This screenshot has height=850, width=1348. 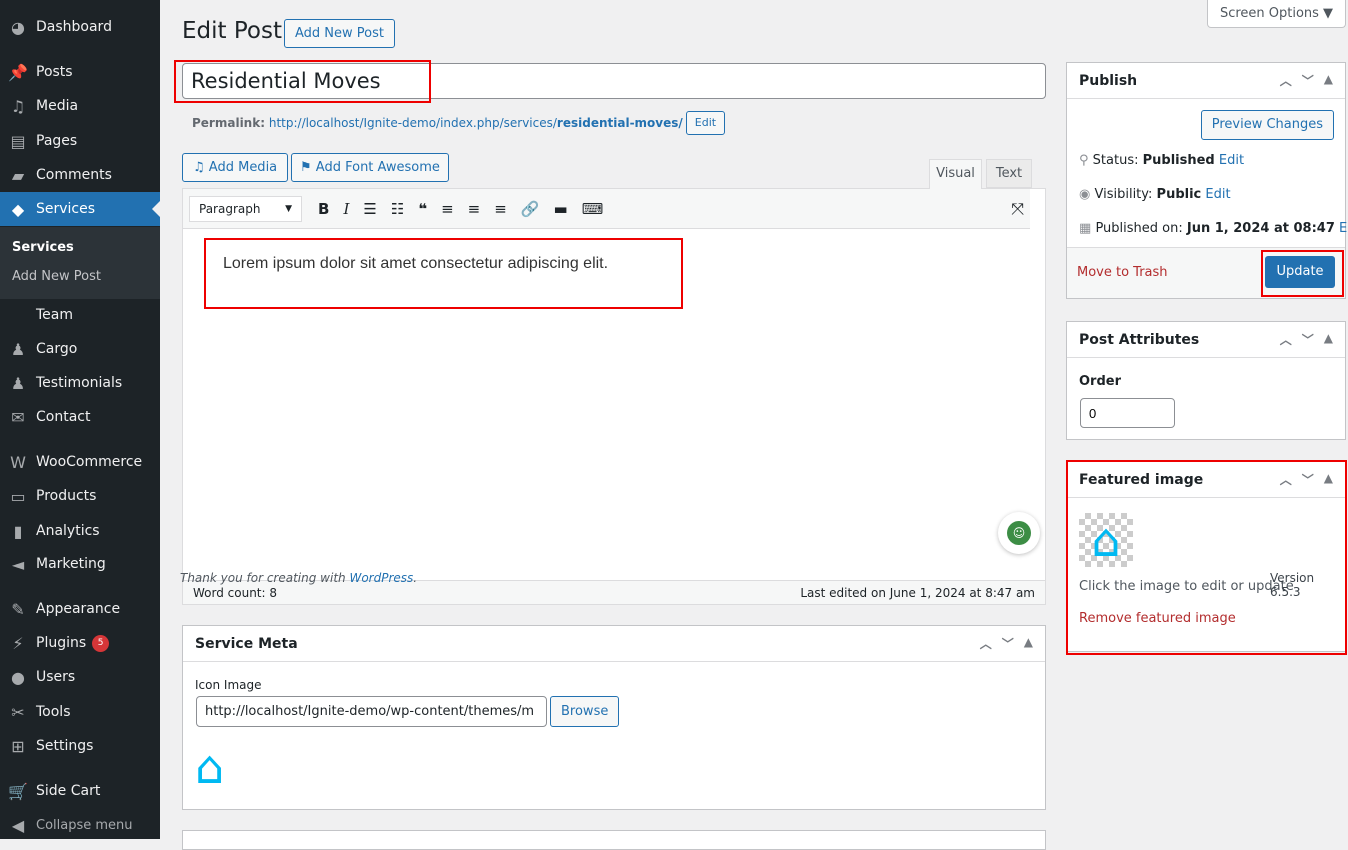 I want to click on brush-icon: ✎, so click(x=18, y=609).